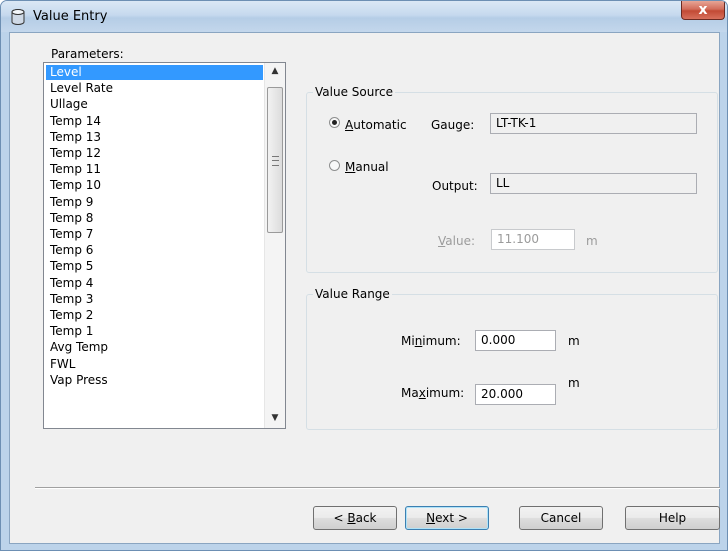 The height and width of the screenshot is (551, 728). I want to click on parameter-list-item: Temp 7, so click(154, 234).